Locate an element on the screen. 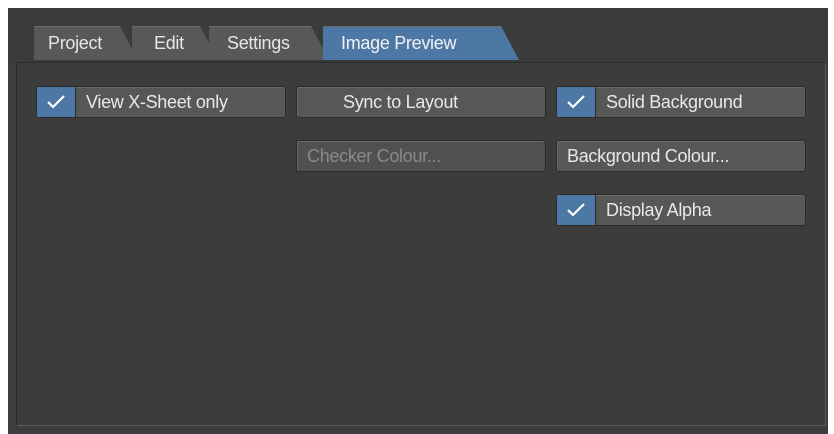  sync-to-layout-label: Sync to Layout is located at coordinates (400, 101).